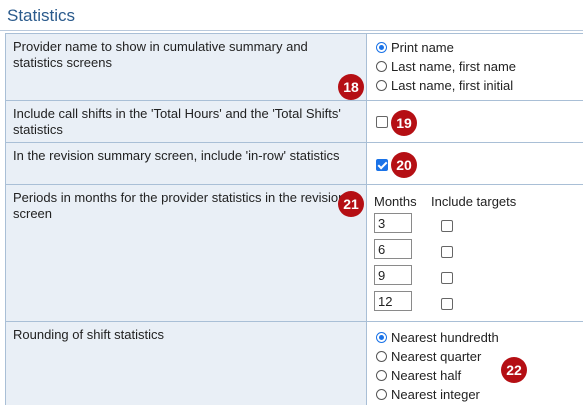 The width and height of the screenshot is (583, 405). I want to click on radio-option-nearest-half: Nearest half, so click(418, 375).